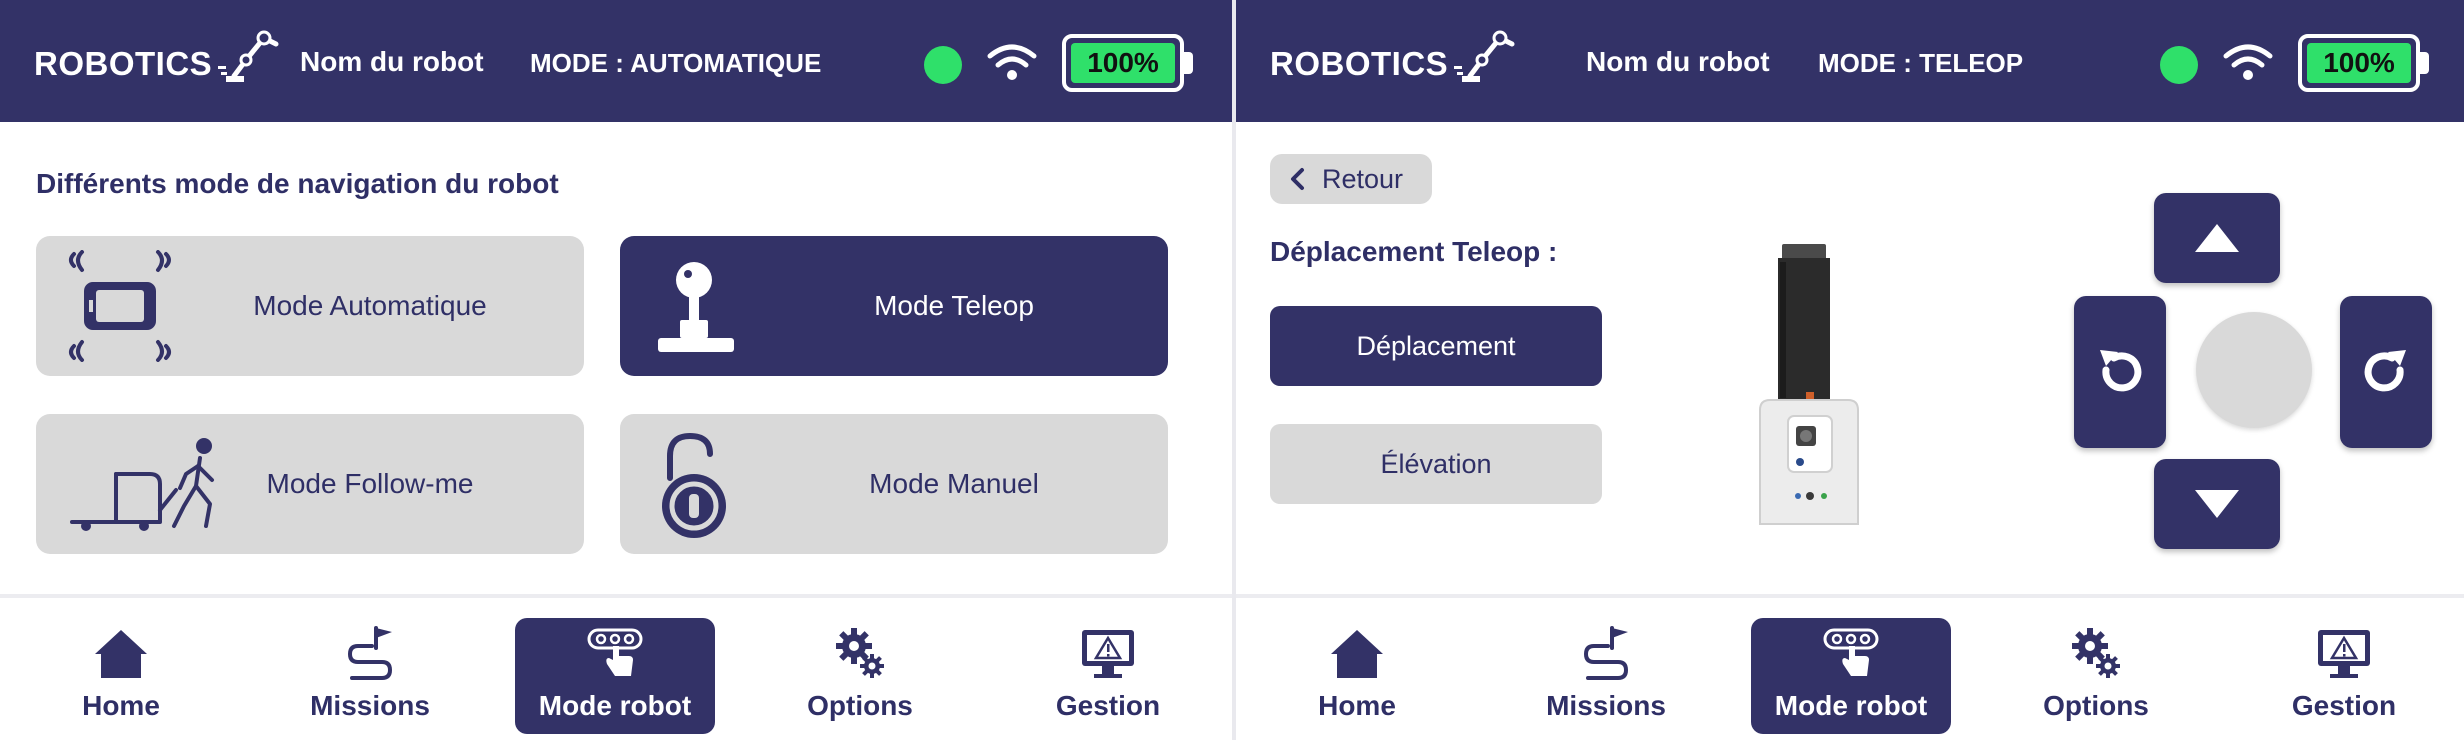 This screenshot has width=2464, height=740. I want to click on mode-card-automatique: Mode Automatique, so click(310, 306).